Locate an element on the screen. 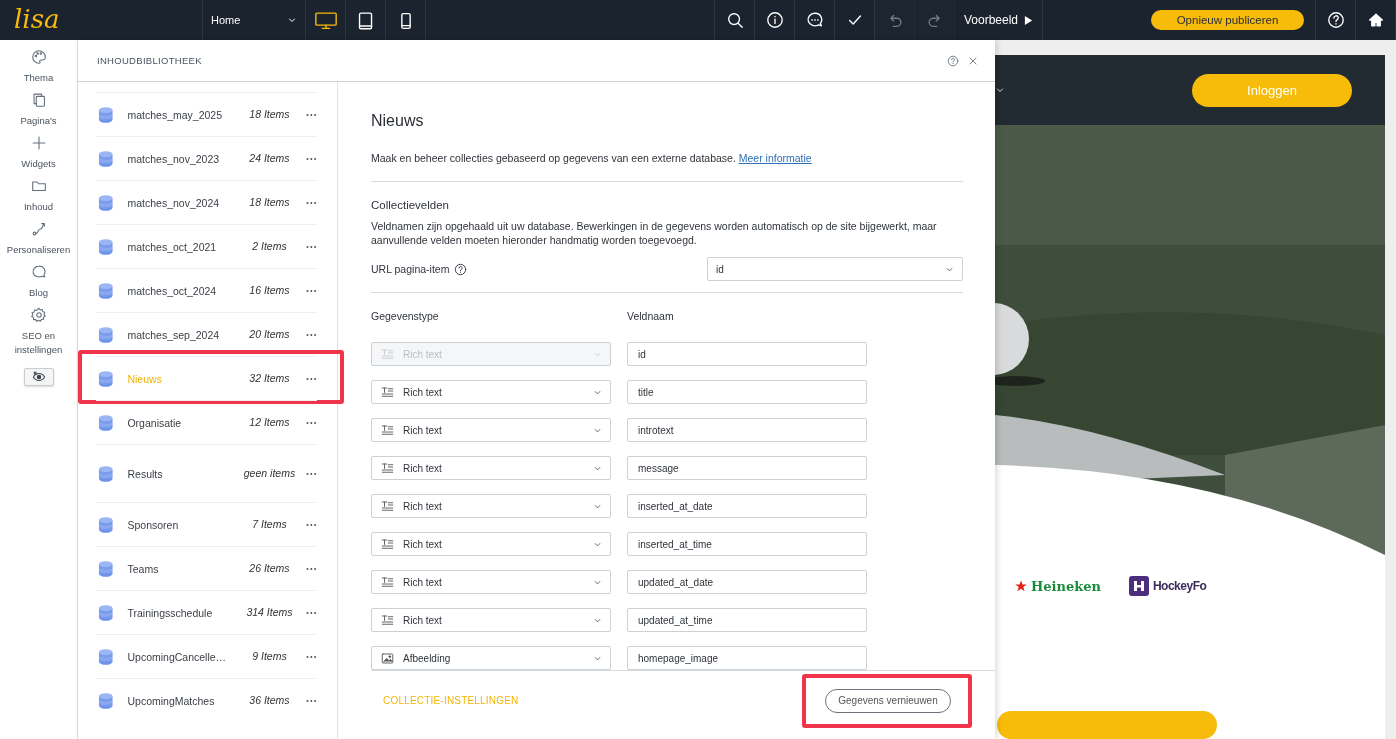 The image size is (1396, 739). collection-name: matches_oct_2021 is located at coordinates (172, 246).